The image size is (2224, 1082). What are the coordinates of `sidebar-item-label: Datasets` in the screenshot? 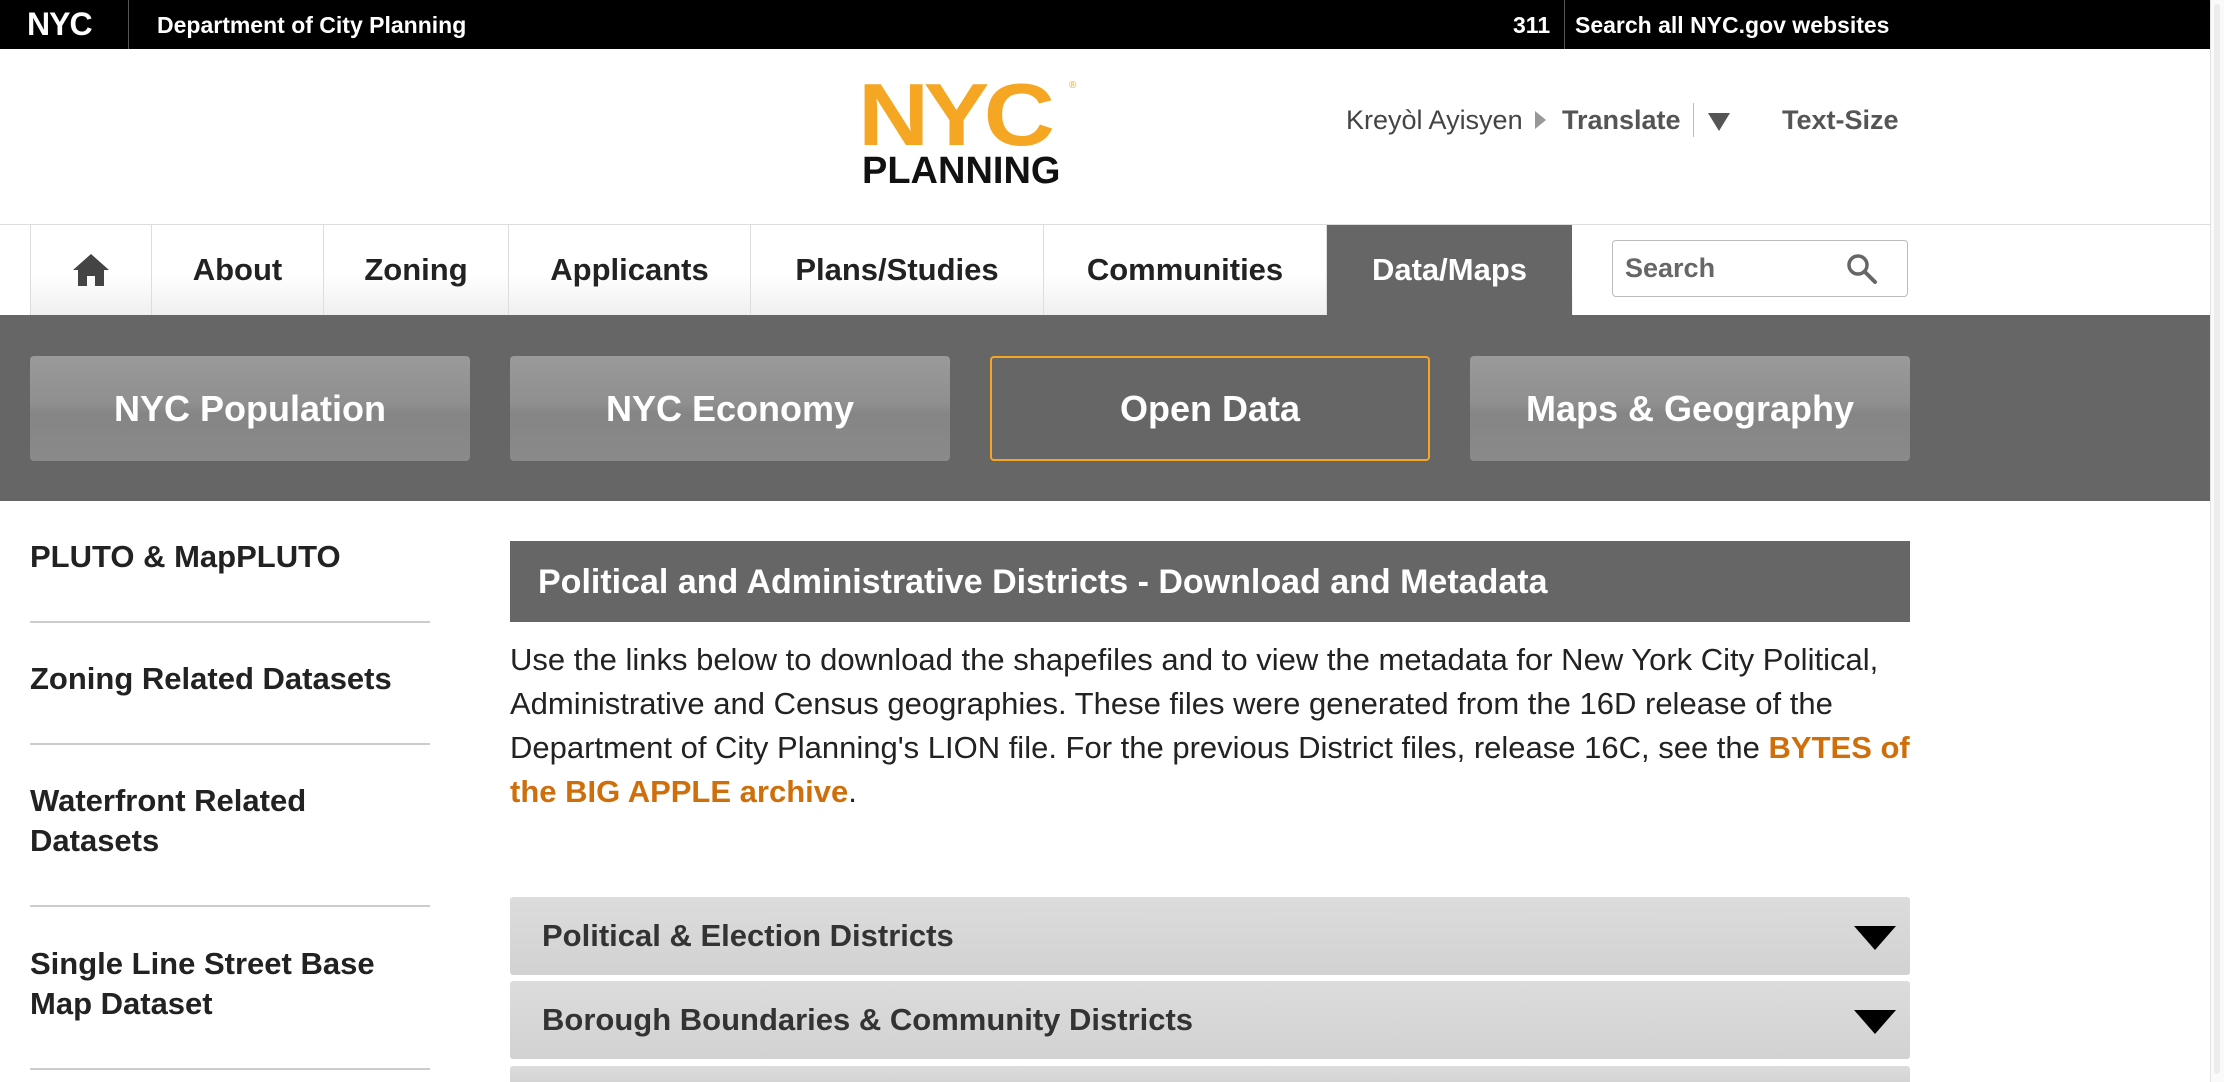 It's located at (95, 840).